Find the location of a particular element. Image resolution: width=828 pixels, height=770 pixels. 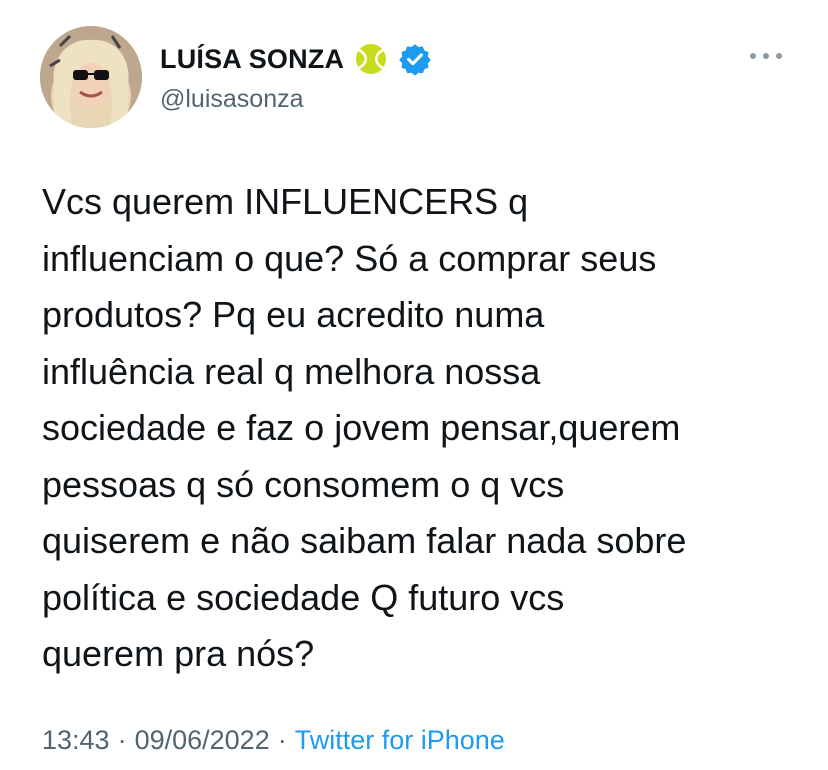

avatar is located at coordinates (91, 77).